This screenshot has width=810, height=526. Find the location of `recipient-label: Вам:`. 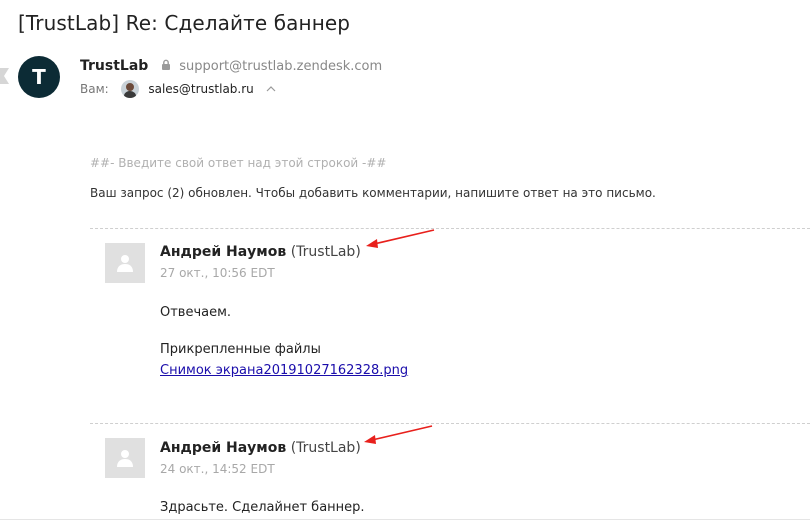

recipient-label: Вам: is located at coordinates (94, 89).